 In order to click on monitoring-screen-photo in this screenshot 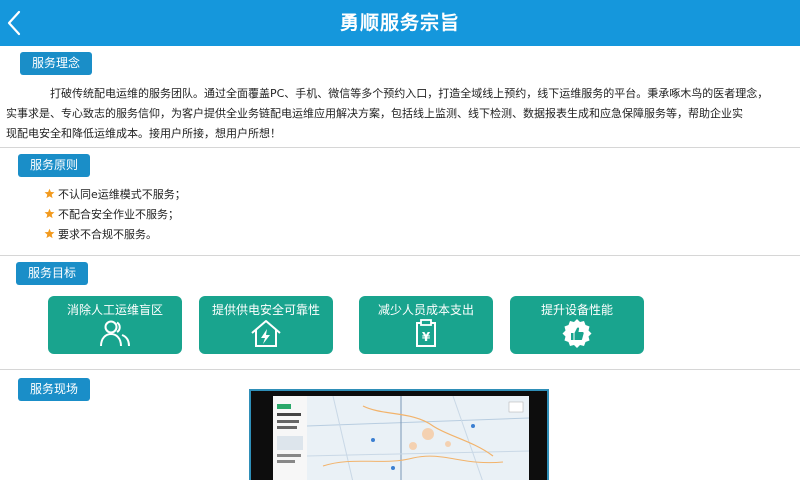, I will do `click(399, 434)`.